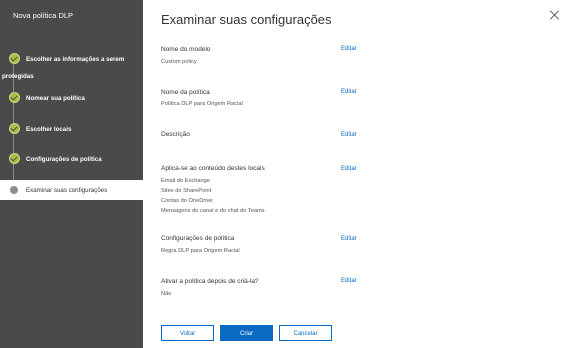  Describe the element at coordinates (186, 49) in the screenshot. I see `section-label-template-name: Nome do modelo` at that location.